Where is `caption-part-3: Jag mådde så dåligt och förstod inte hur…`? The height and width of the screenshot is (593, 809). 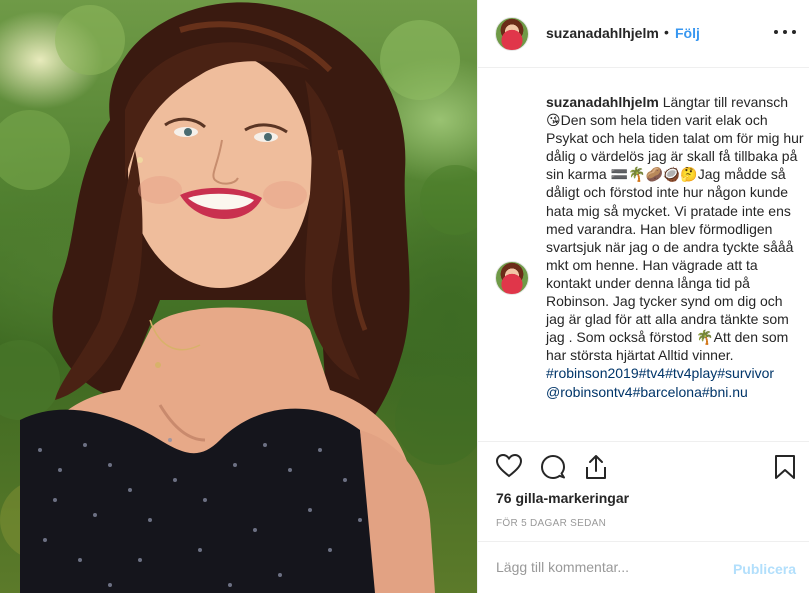
caption-part-3: Jag mådde så dåligt och förstod inte hur… is located at coordinates (670, 256).